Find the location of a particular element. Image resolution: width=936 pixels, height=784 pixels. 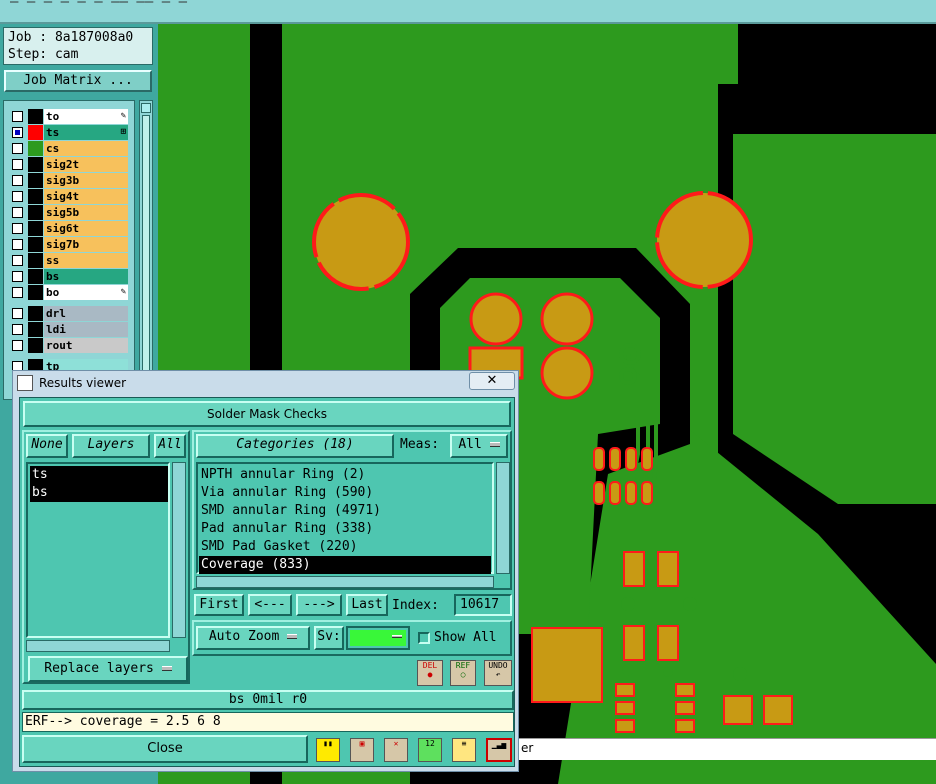

ref-label: REF is located at coordinates (463, 665).